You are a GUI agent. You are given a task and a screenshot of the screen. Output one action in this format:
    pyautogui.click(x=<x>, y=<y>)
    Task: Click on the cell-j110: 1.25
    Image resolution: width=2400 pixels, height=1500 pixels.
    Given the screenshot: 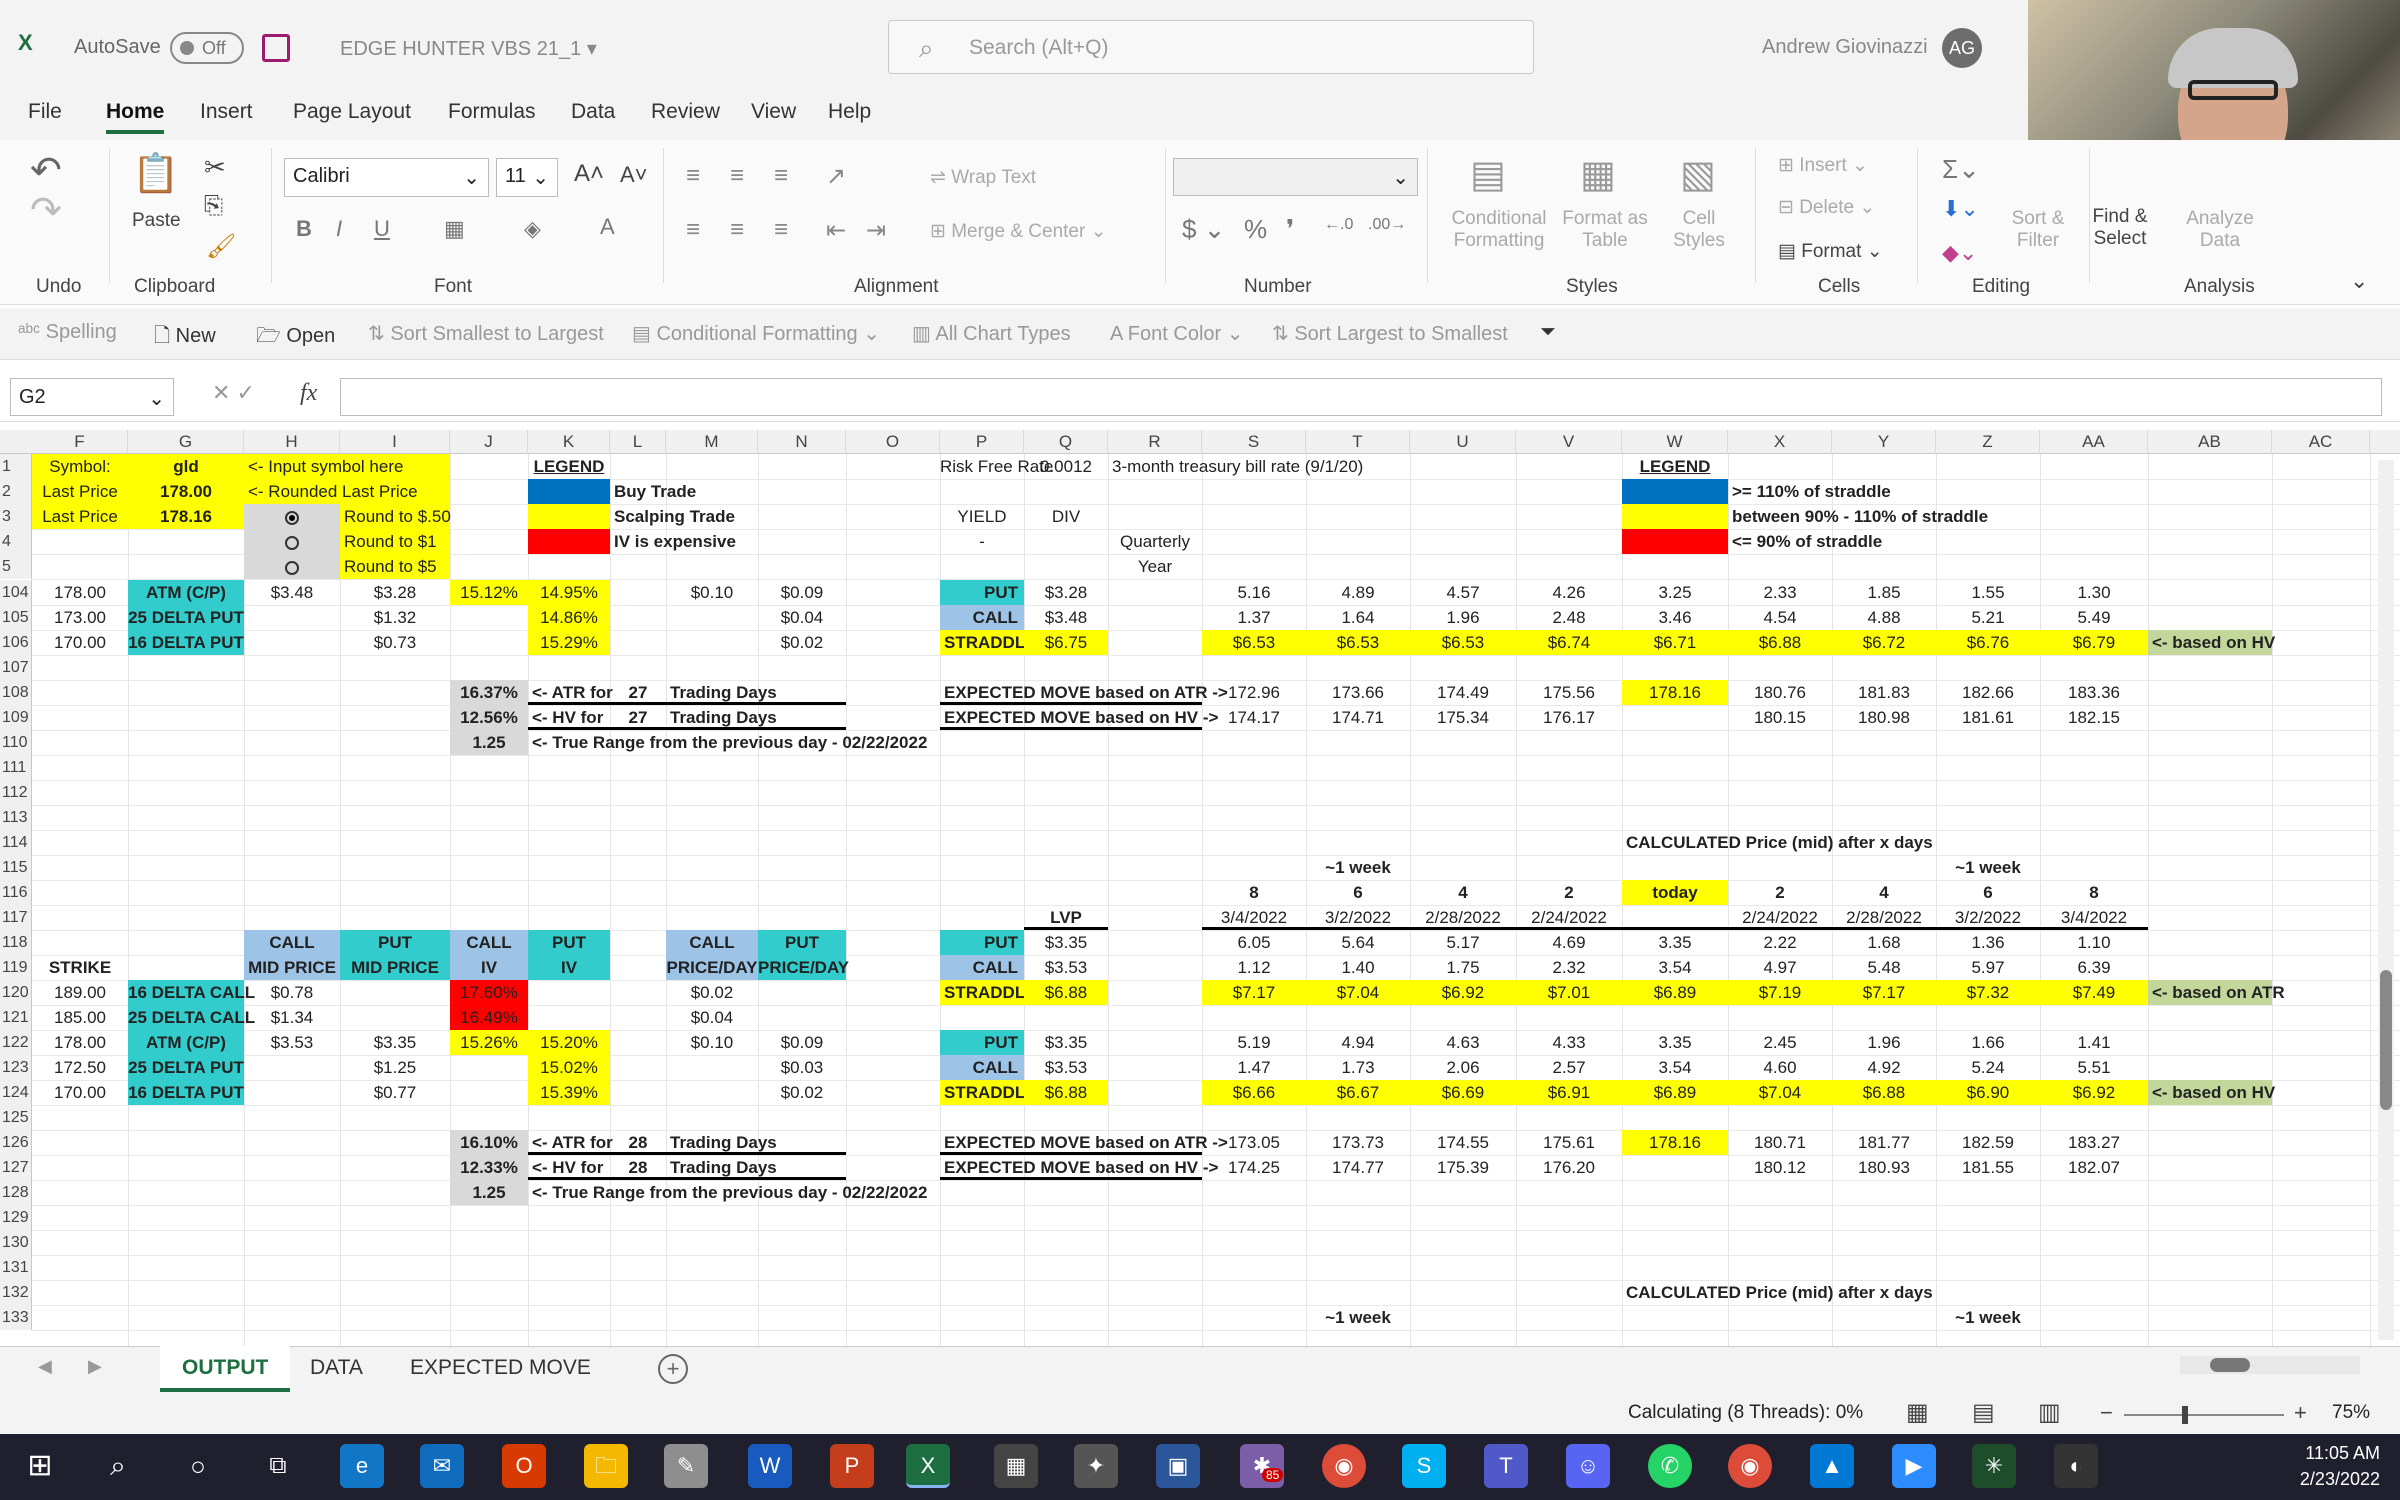 What is the action you would take?
    pyautogui.click(x=489, y=742)
    